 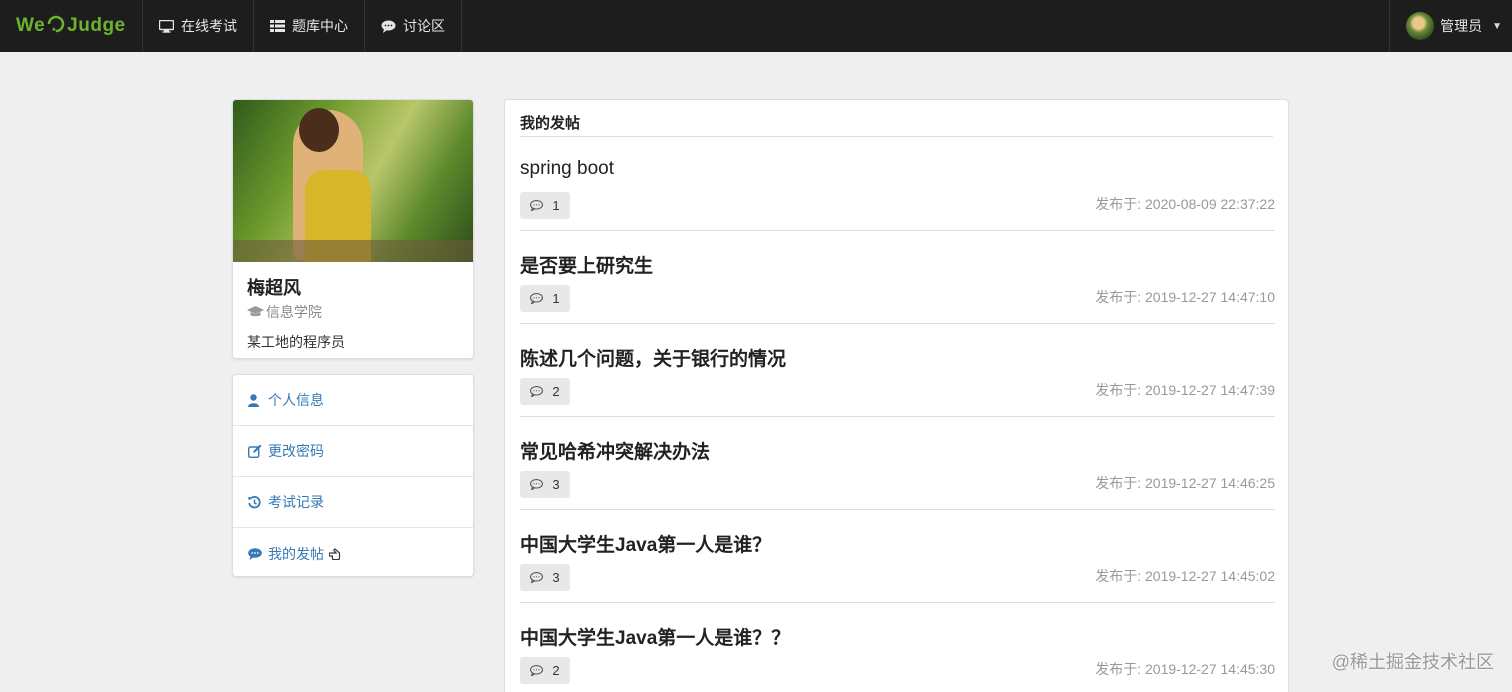 What do you see at coordinates (209, 26) in the screenshot?
I see `nav-online-exam-label: 在线考试` at bounding box center [209, 26].